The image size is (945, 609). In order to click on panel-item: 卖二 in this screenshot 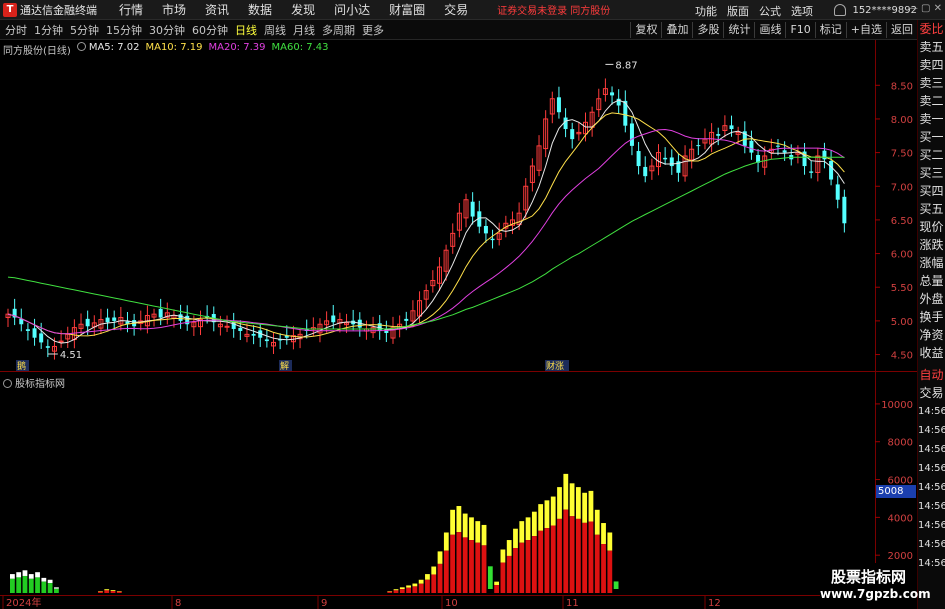, I will do `click(931, 101)`.